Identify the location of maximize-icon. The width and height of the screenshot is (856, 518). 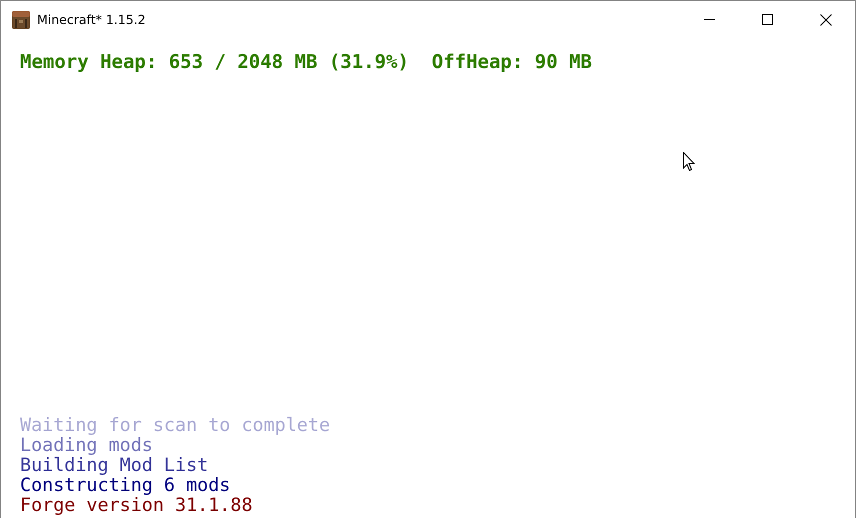
(768, 20).